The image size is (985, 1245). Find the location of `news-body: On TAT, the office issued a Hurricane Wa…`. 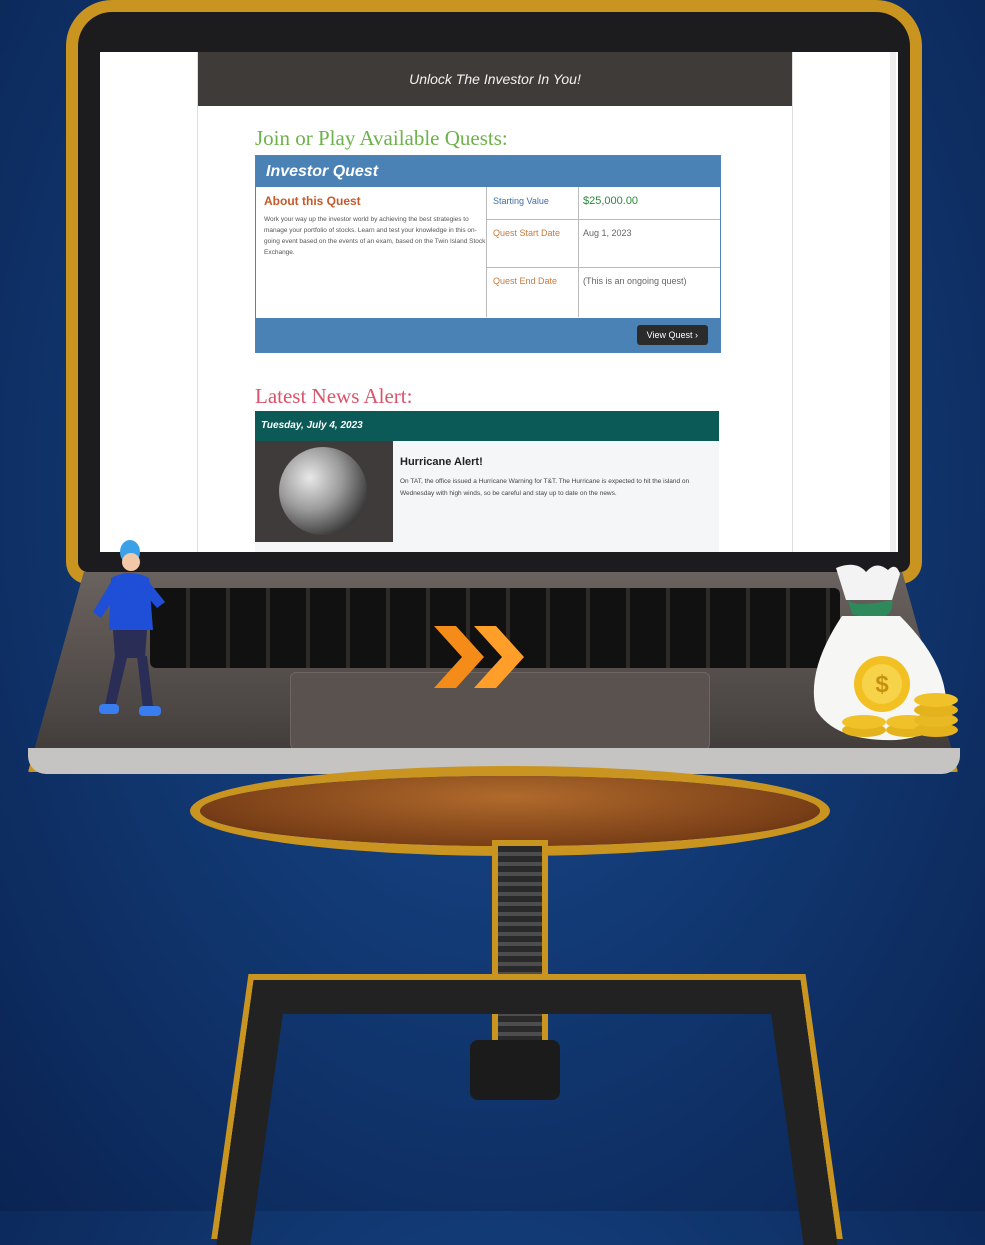

news-body: On TAT, the office issued a Hurricane Wa… is located at coordinates (545, 487).